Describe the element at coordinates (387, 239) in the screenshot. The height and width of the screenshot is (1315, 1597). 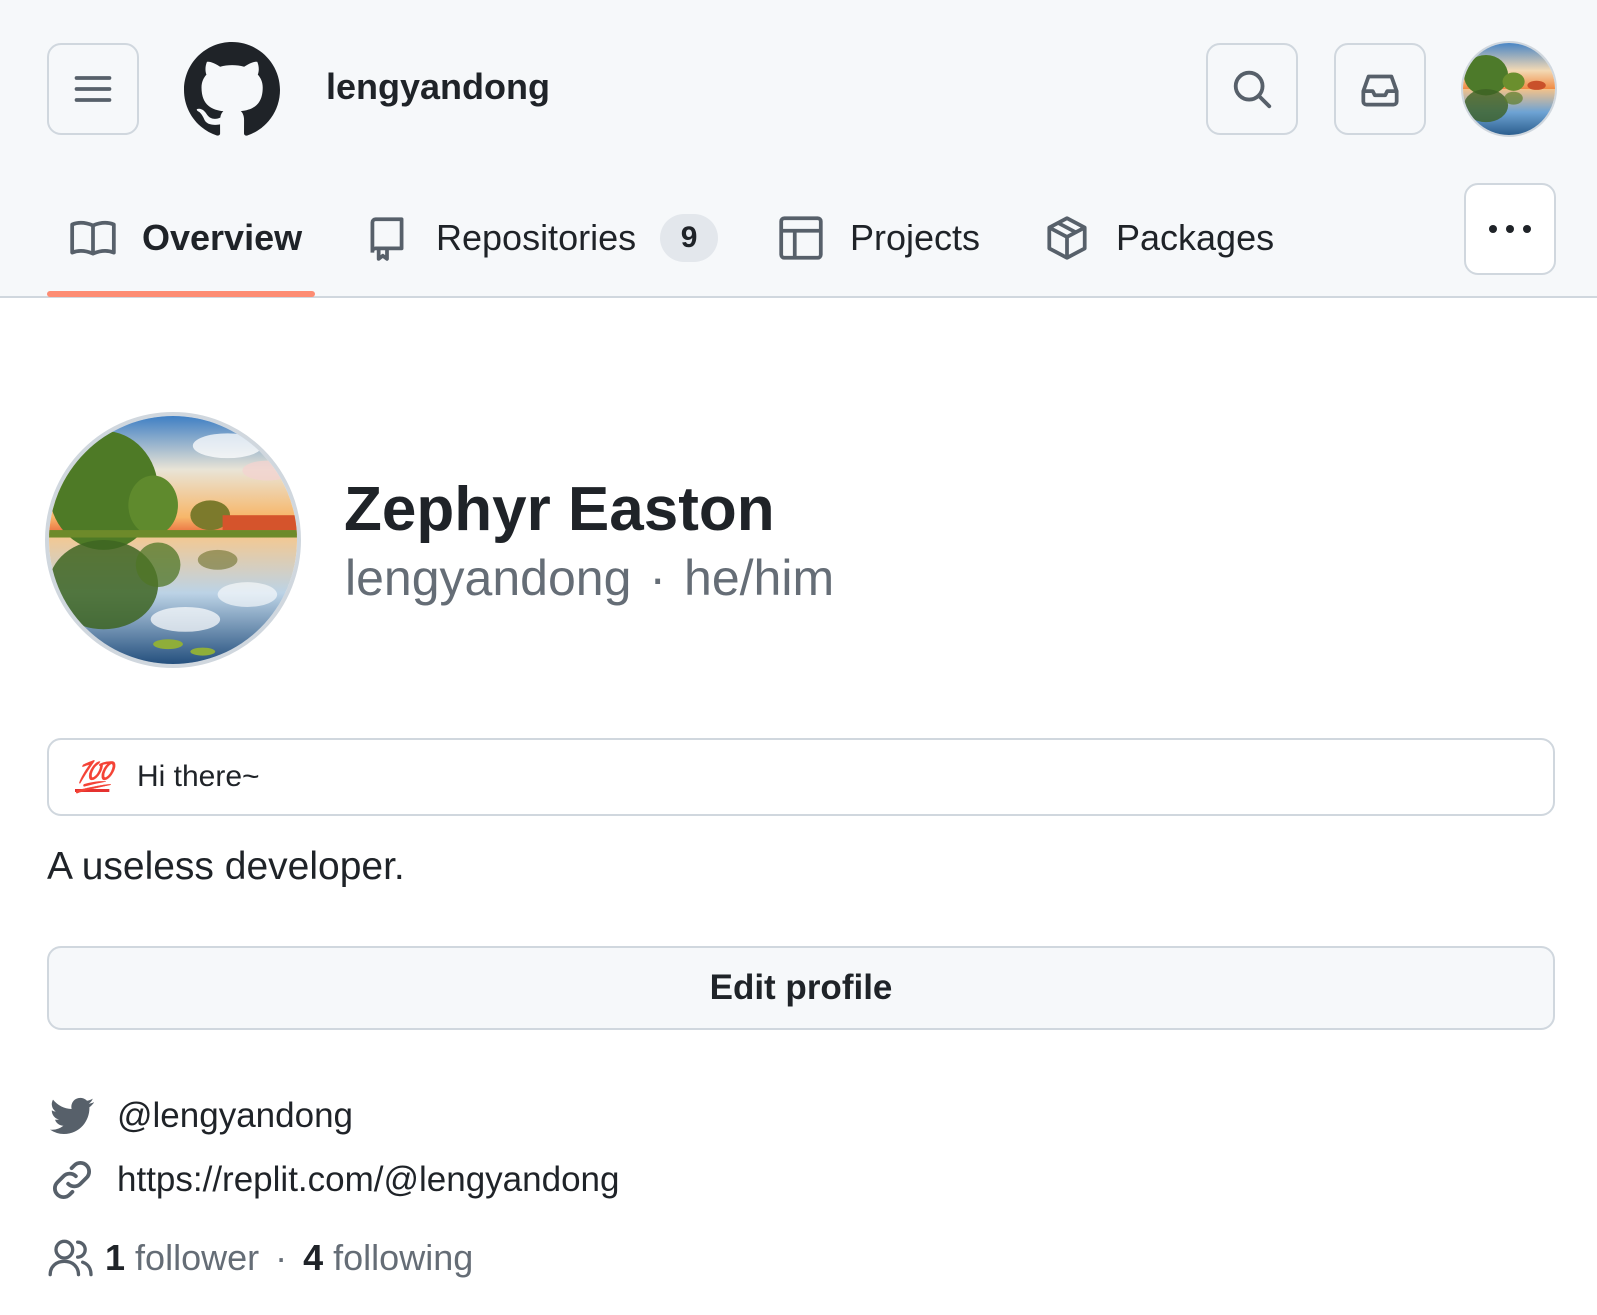
I see `repo-icon` at that location.